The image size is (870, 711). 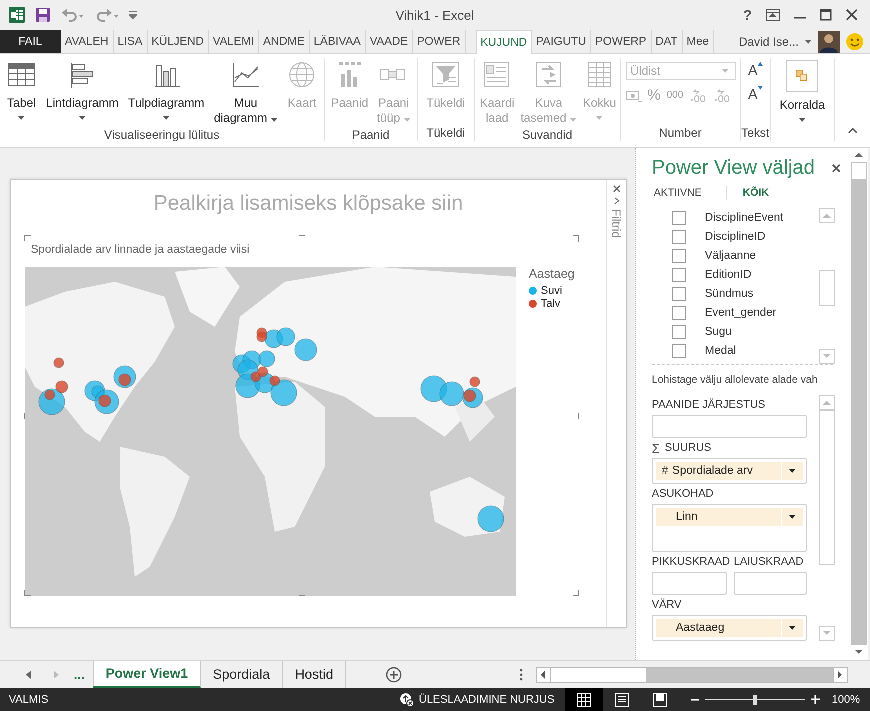 I want to click on ribbon-display-icon, so click(x=773, y=15).